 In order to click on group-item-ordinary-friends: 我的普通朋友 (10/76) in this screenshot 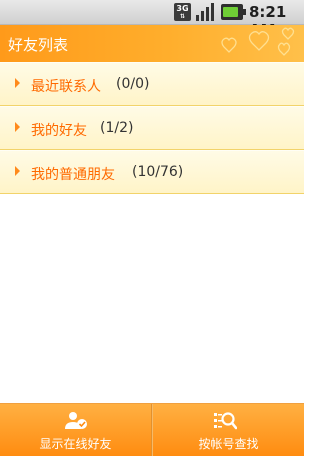, I will do `click(152, 172)`.